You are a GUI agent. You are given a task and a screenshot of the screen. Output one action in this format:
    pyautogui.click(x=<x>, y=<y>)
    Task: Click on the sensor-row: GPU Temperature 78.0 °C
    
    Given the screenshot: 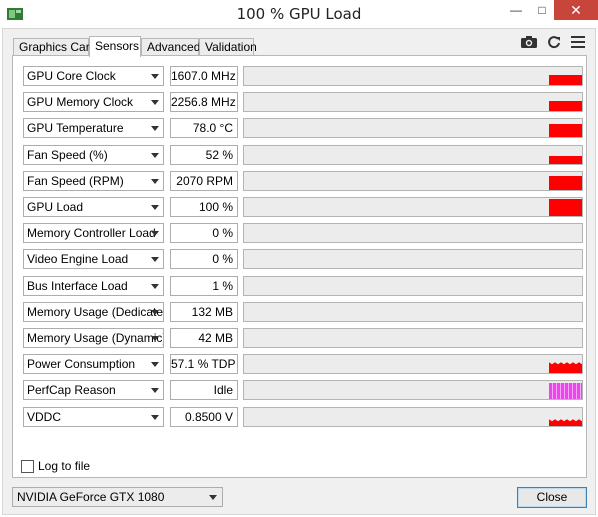 What is the action you would take?
    pyautogui.click(x=303, y=128)
    